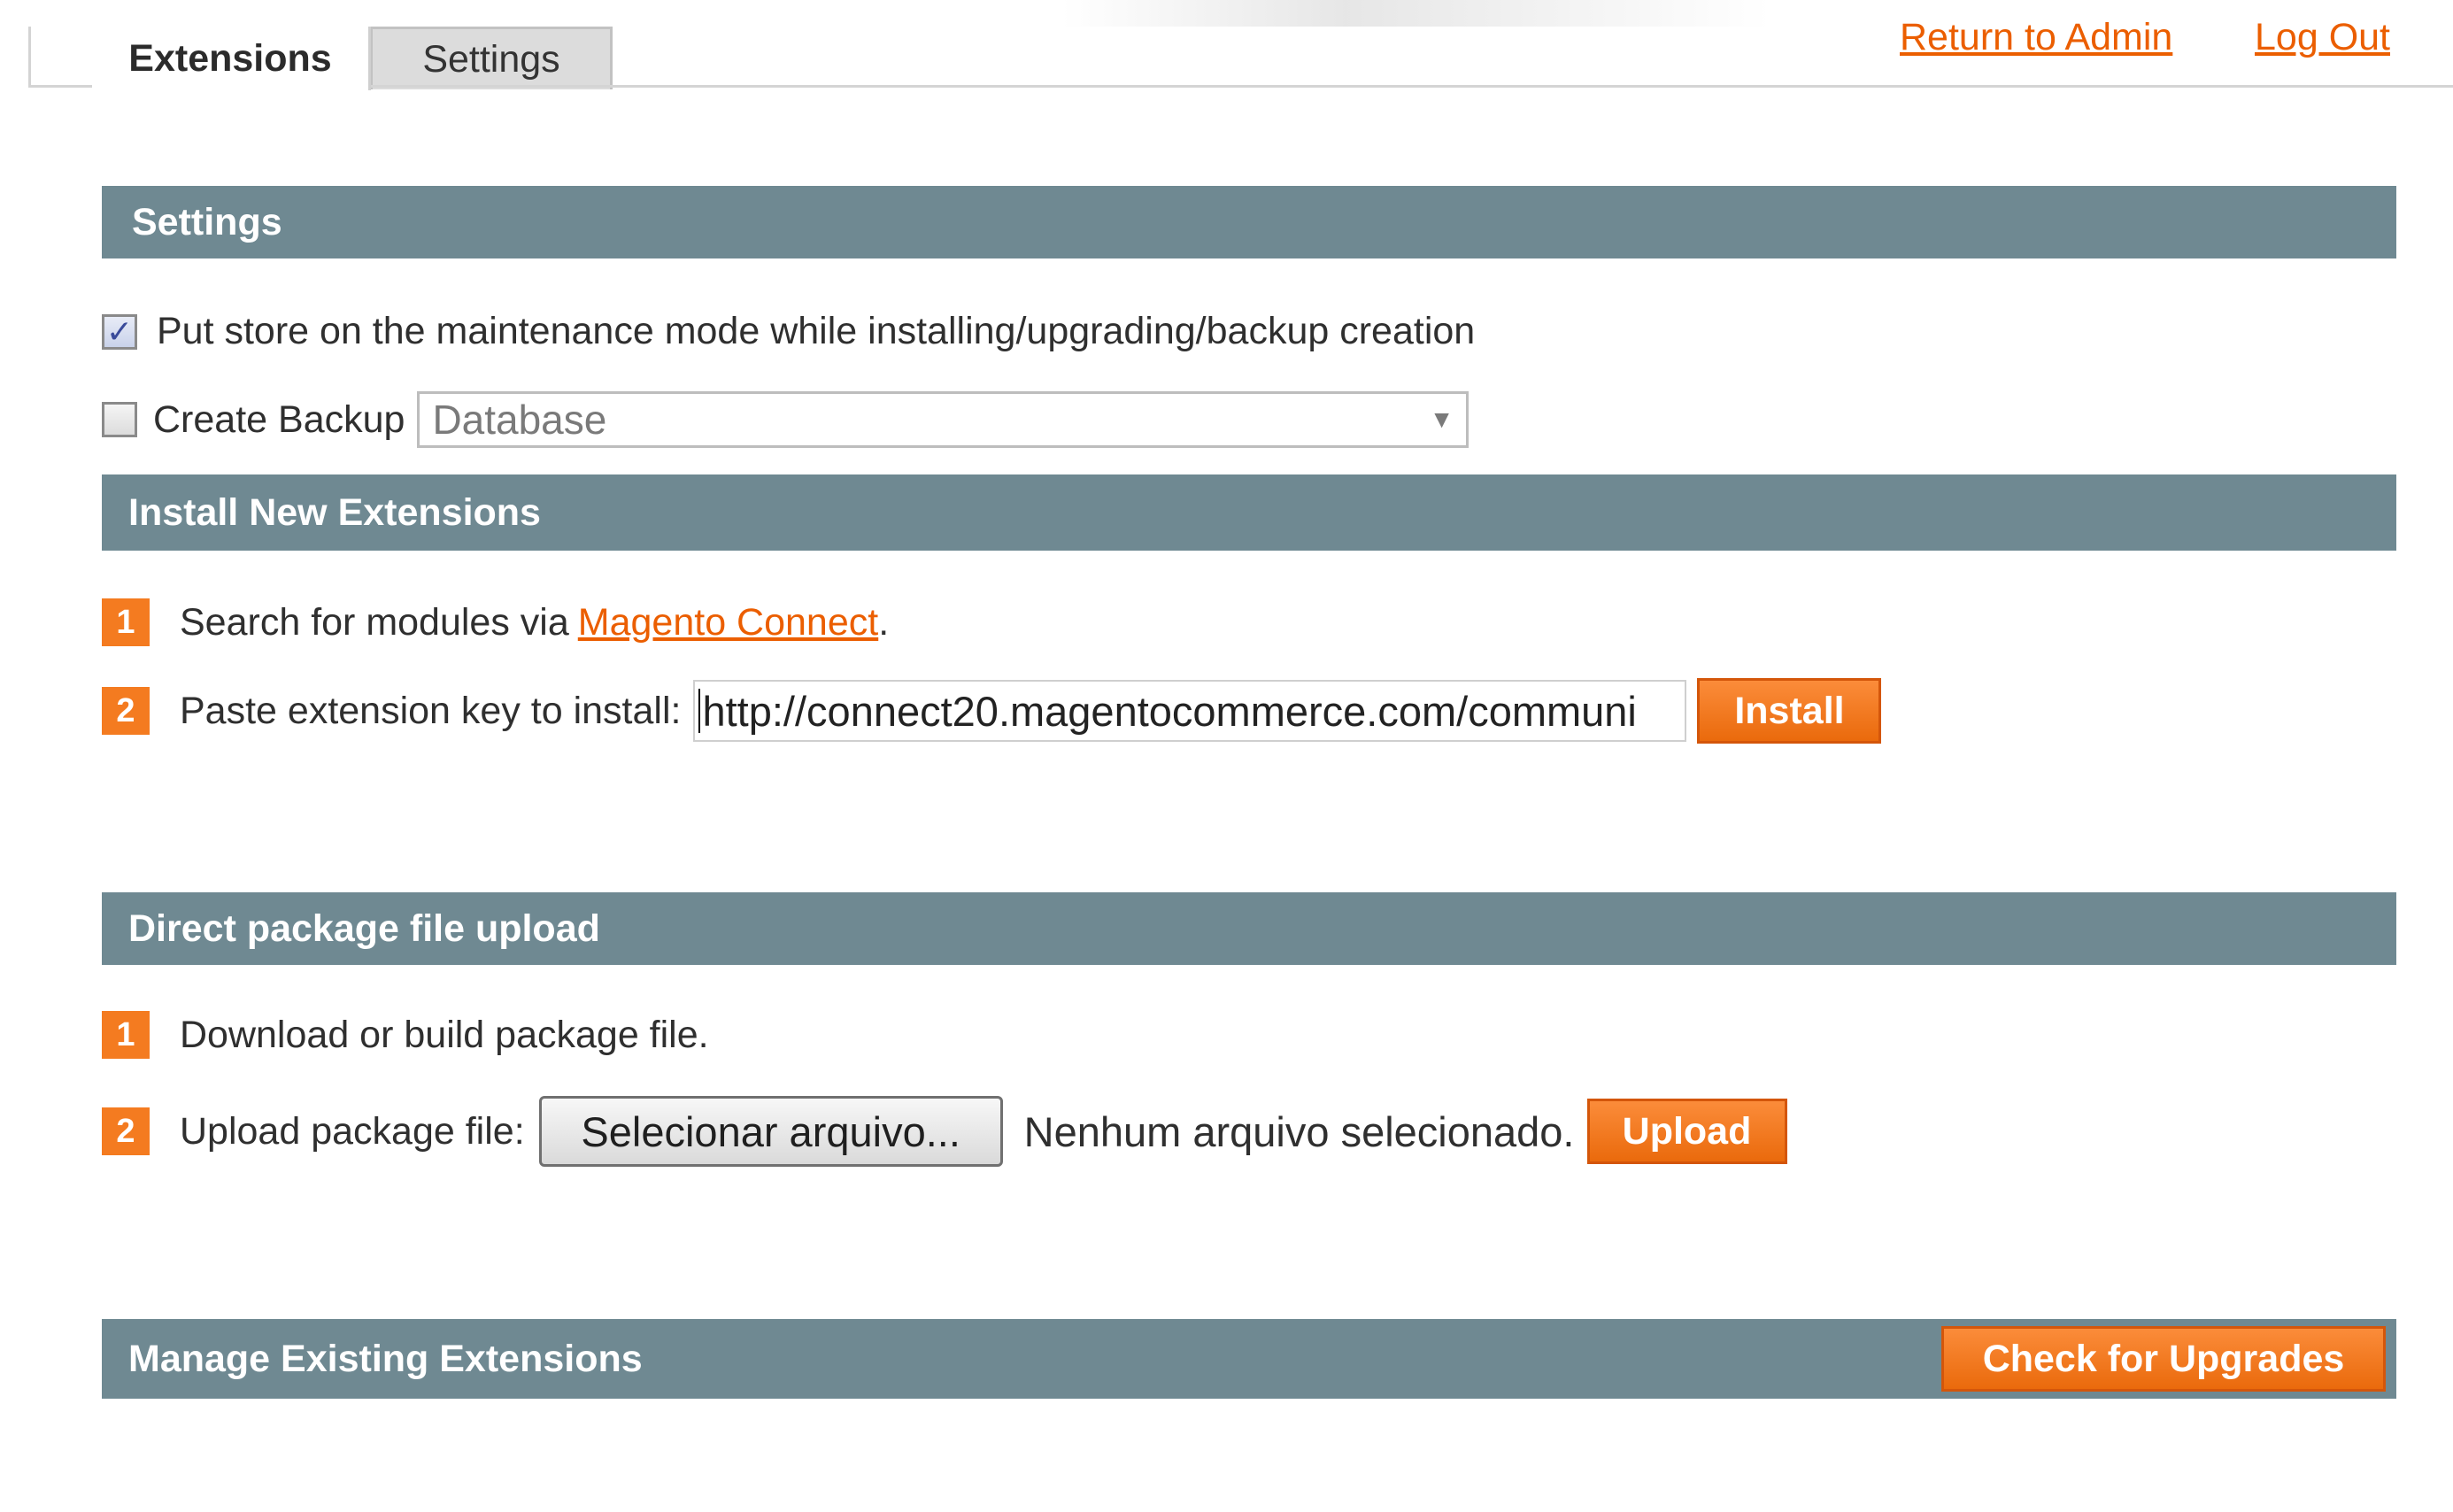  Describe the element at coordinates (119, 419) in the screenshot. I see `create-backup-checkbox` at that location.